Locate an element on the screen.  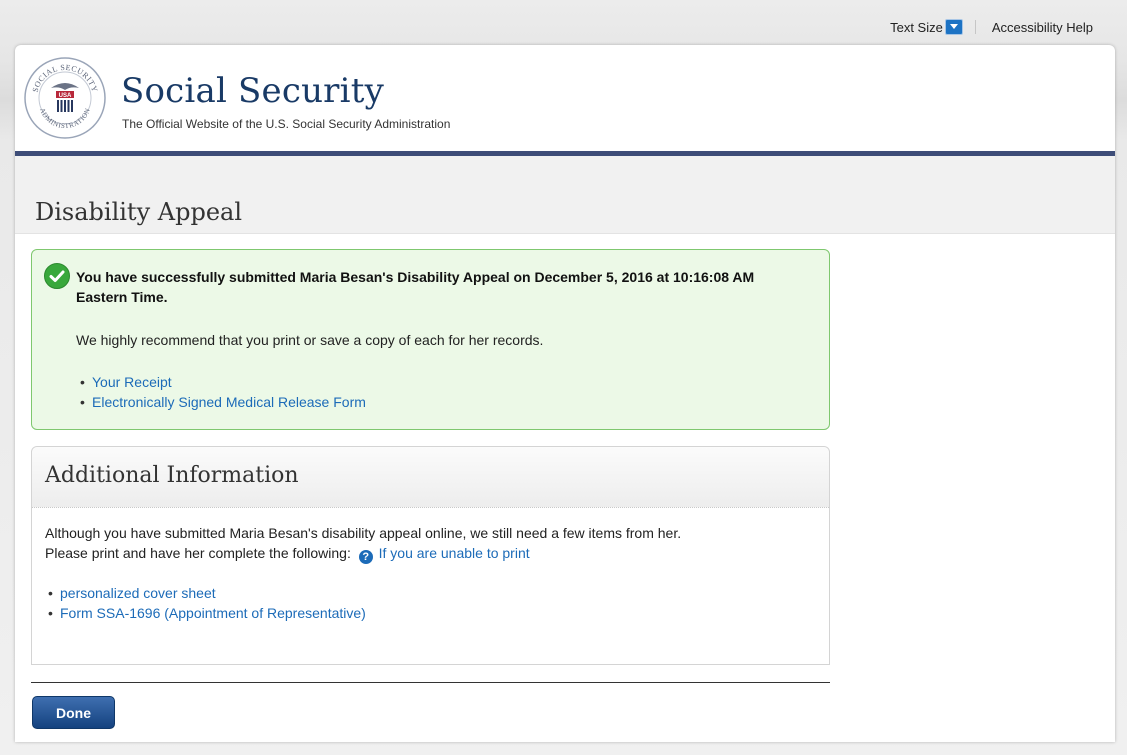
additional-info-title: Additional Information is located at coordinates (172, 475).